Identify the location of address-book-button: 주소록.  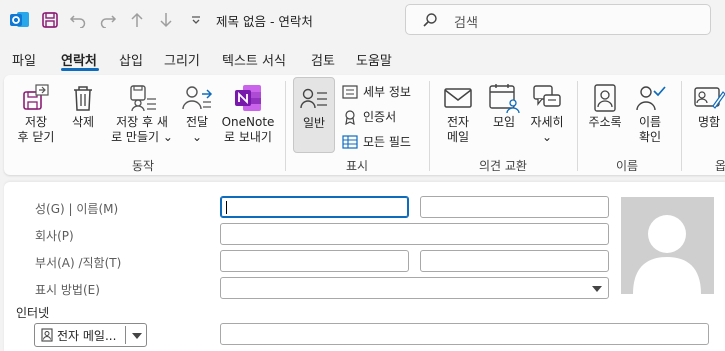
(605, 105).